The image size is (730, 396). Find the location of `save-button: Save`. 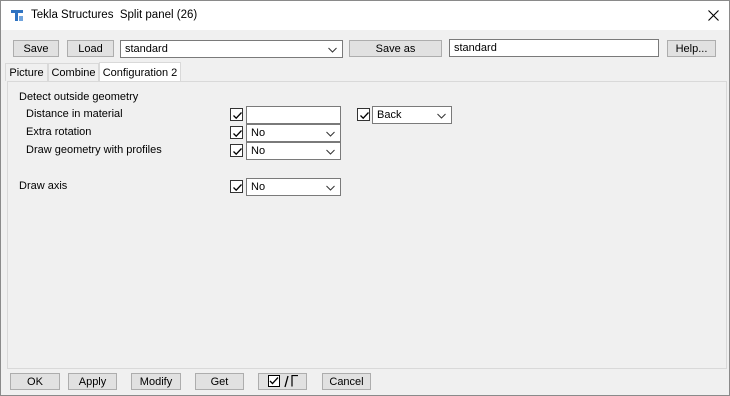

save-button: Save is located at coordinates (36, 48).